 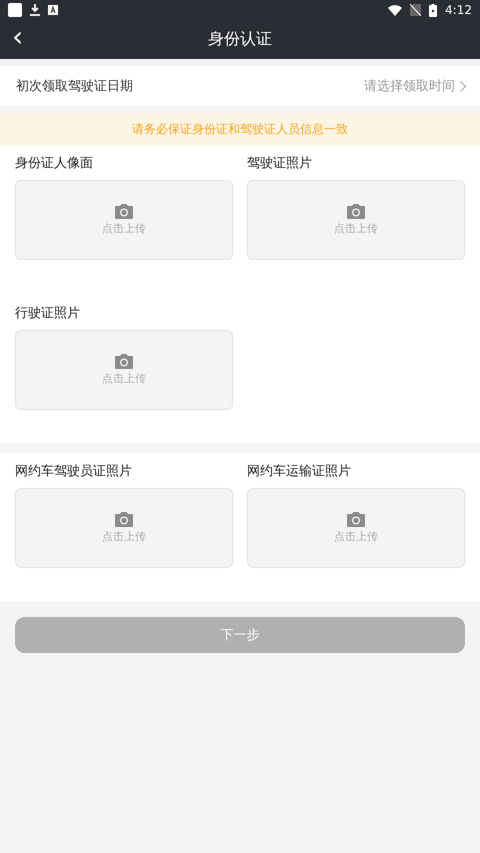 What do you see at coordinates (48, 313) in the screenshot?
I see `upload-label: 行驶证照片` at bounding box center [48, 313].